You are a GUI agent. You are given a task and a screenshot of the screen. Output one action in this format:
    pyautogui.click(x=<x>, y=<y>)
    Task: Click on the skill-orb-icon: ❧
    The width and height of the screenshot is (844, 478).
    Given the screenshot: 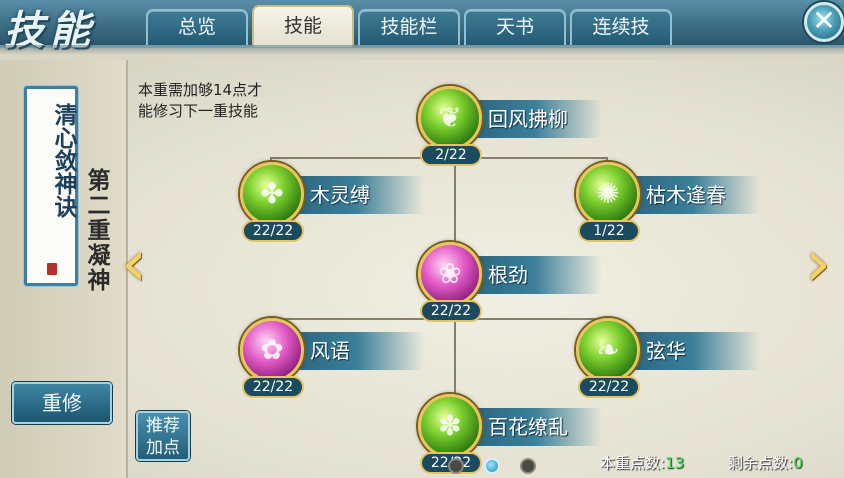 What is the action you would take?
    pyautogui.click(x=608, y=350)
    